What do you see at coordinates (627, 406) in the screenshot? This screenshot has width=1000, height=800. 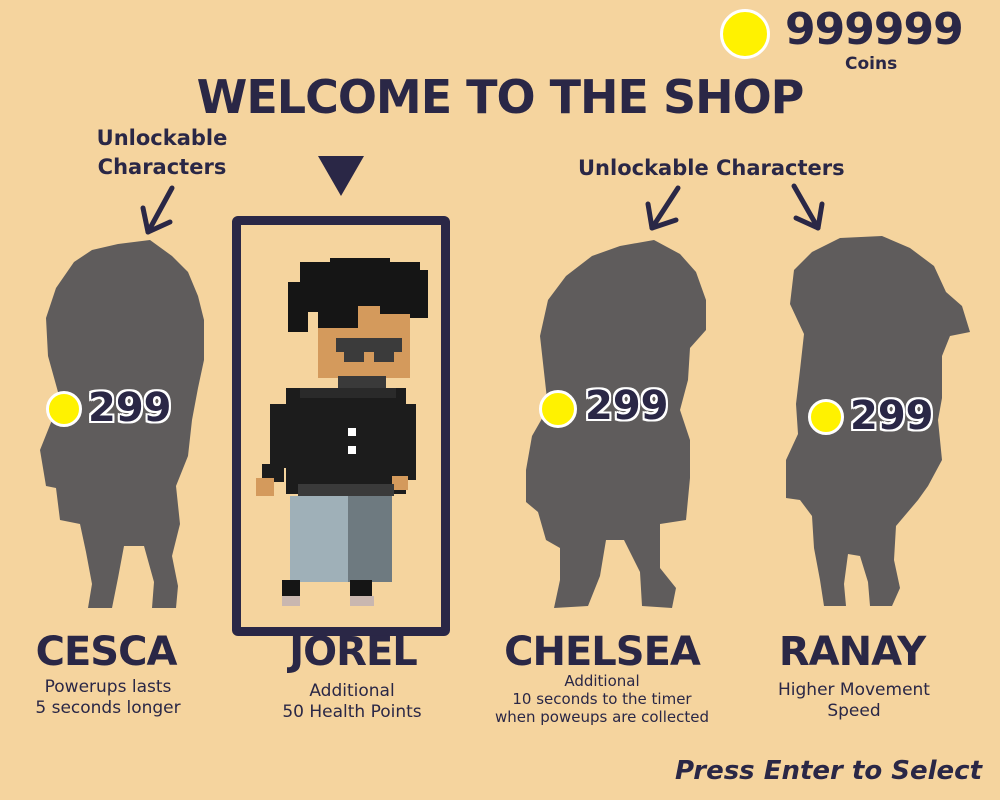 I see `chelsea-price: 299` at bounding box center [627, 406].